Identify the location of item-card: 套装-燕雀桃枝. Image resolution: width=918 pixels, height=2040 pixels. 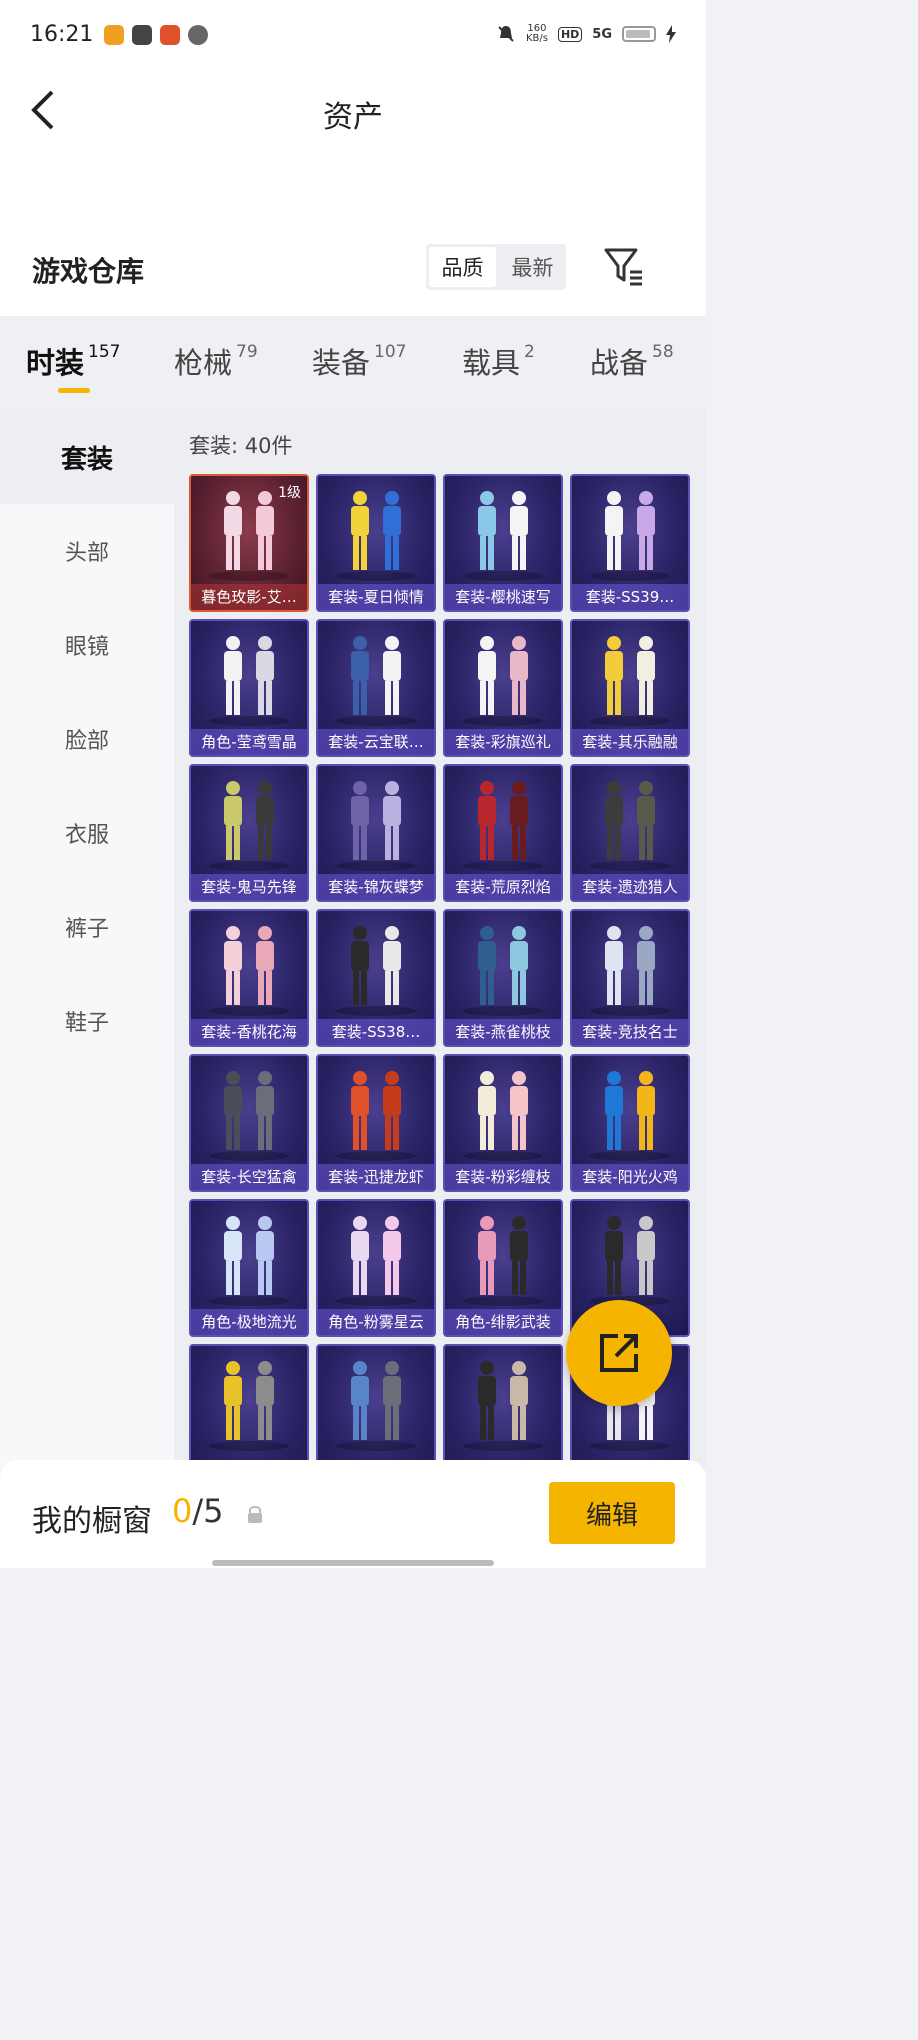
(503, 978).